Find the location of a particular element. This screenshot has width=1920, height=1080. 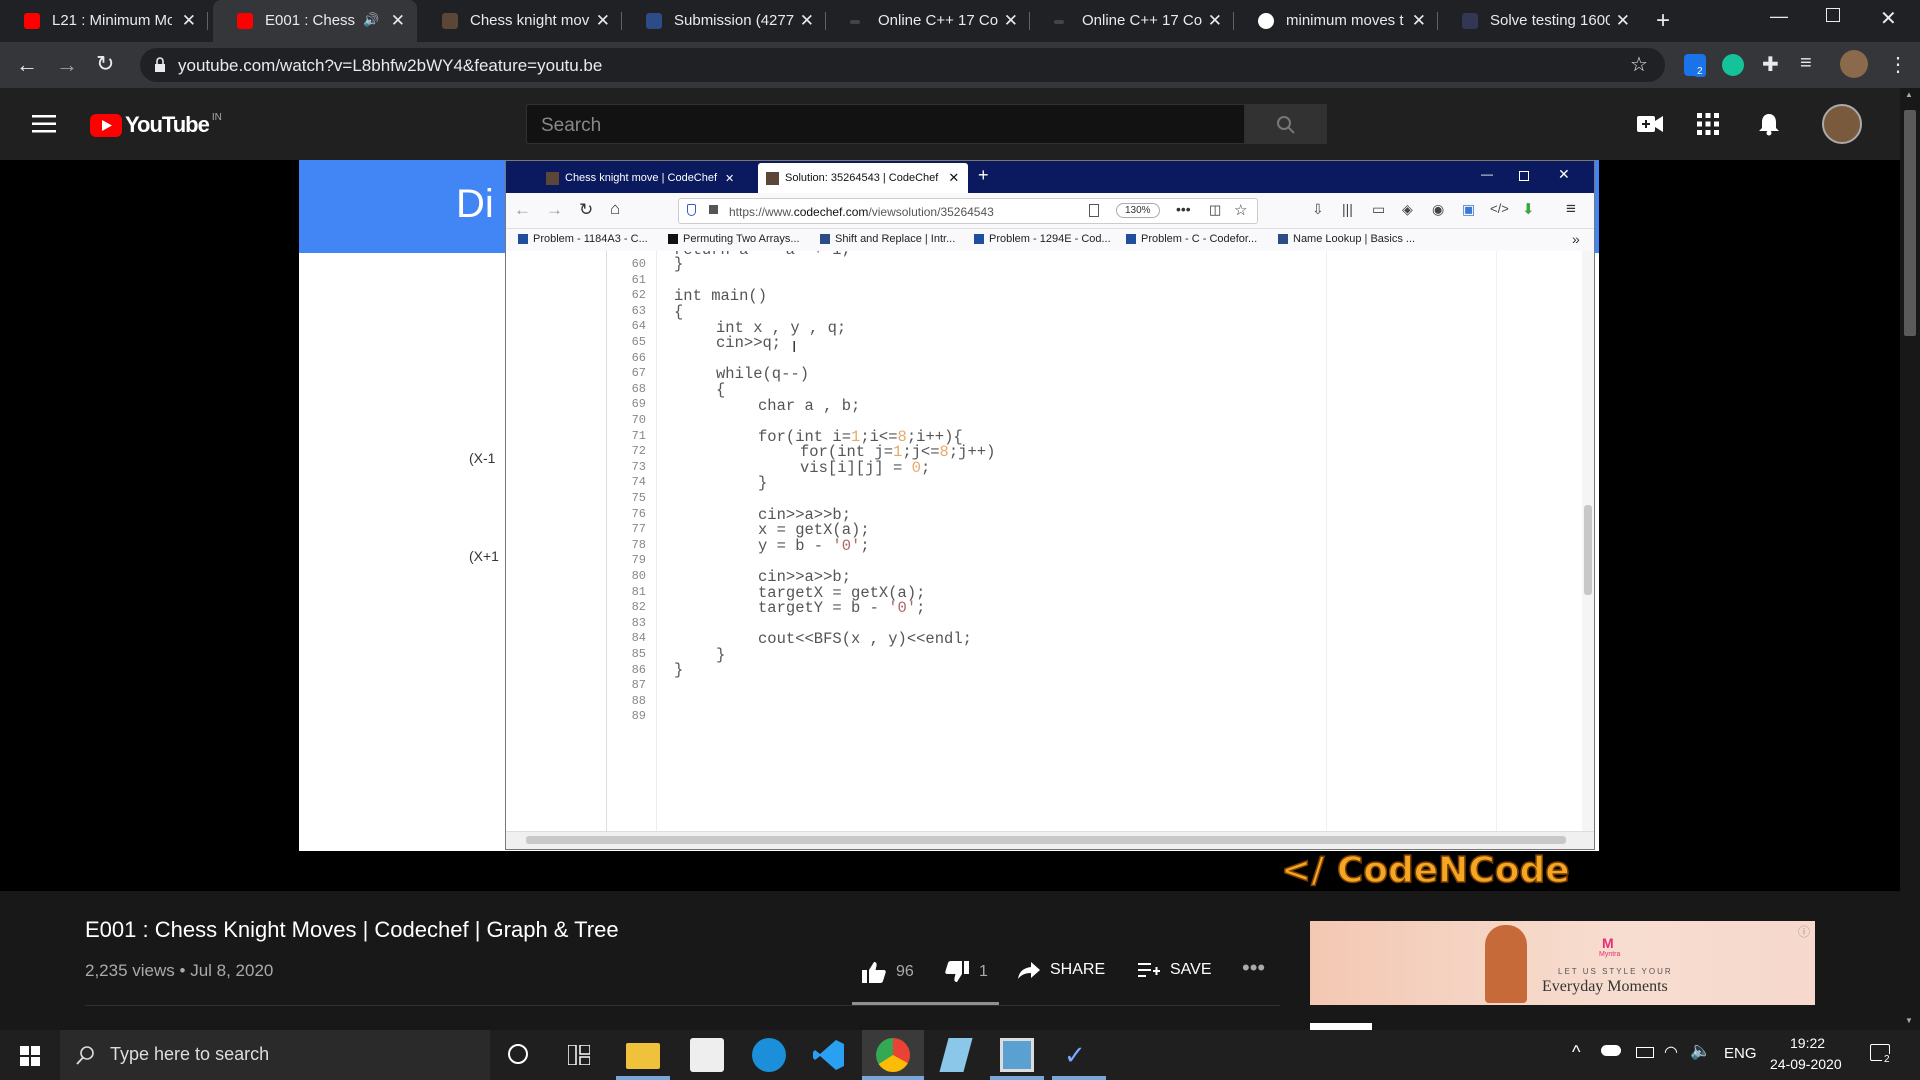

share-button: SHARE is located at coordinates (1061, 970).